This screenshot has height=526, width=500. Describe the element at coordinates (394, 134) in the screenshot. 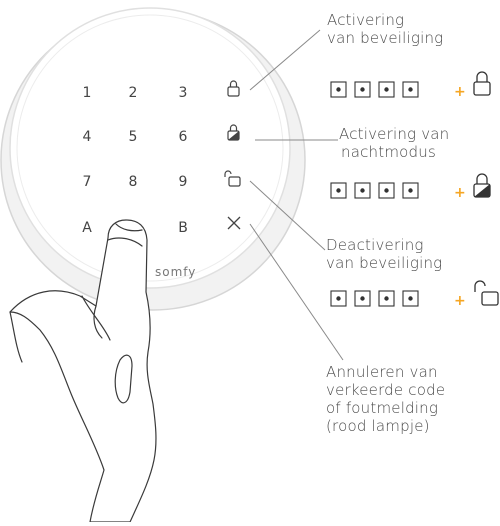

I see `callout-night-line-1: Activering van` at that location.